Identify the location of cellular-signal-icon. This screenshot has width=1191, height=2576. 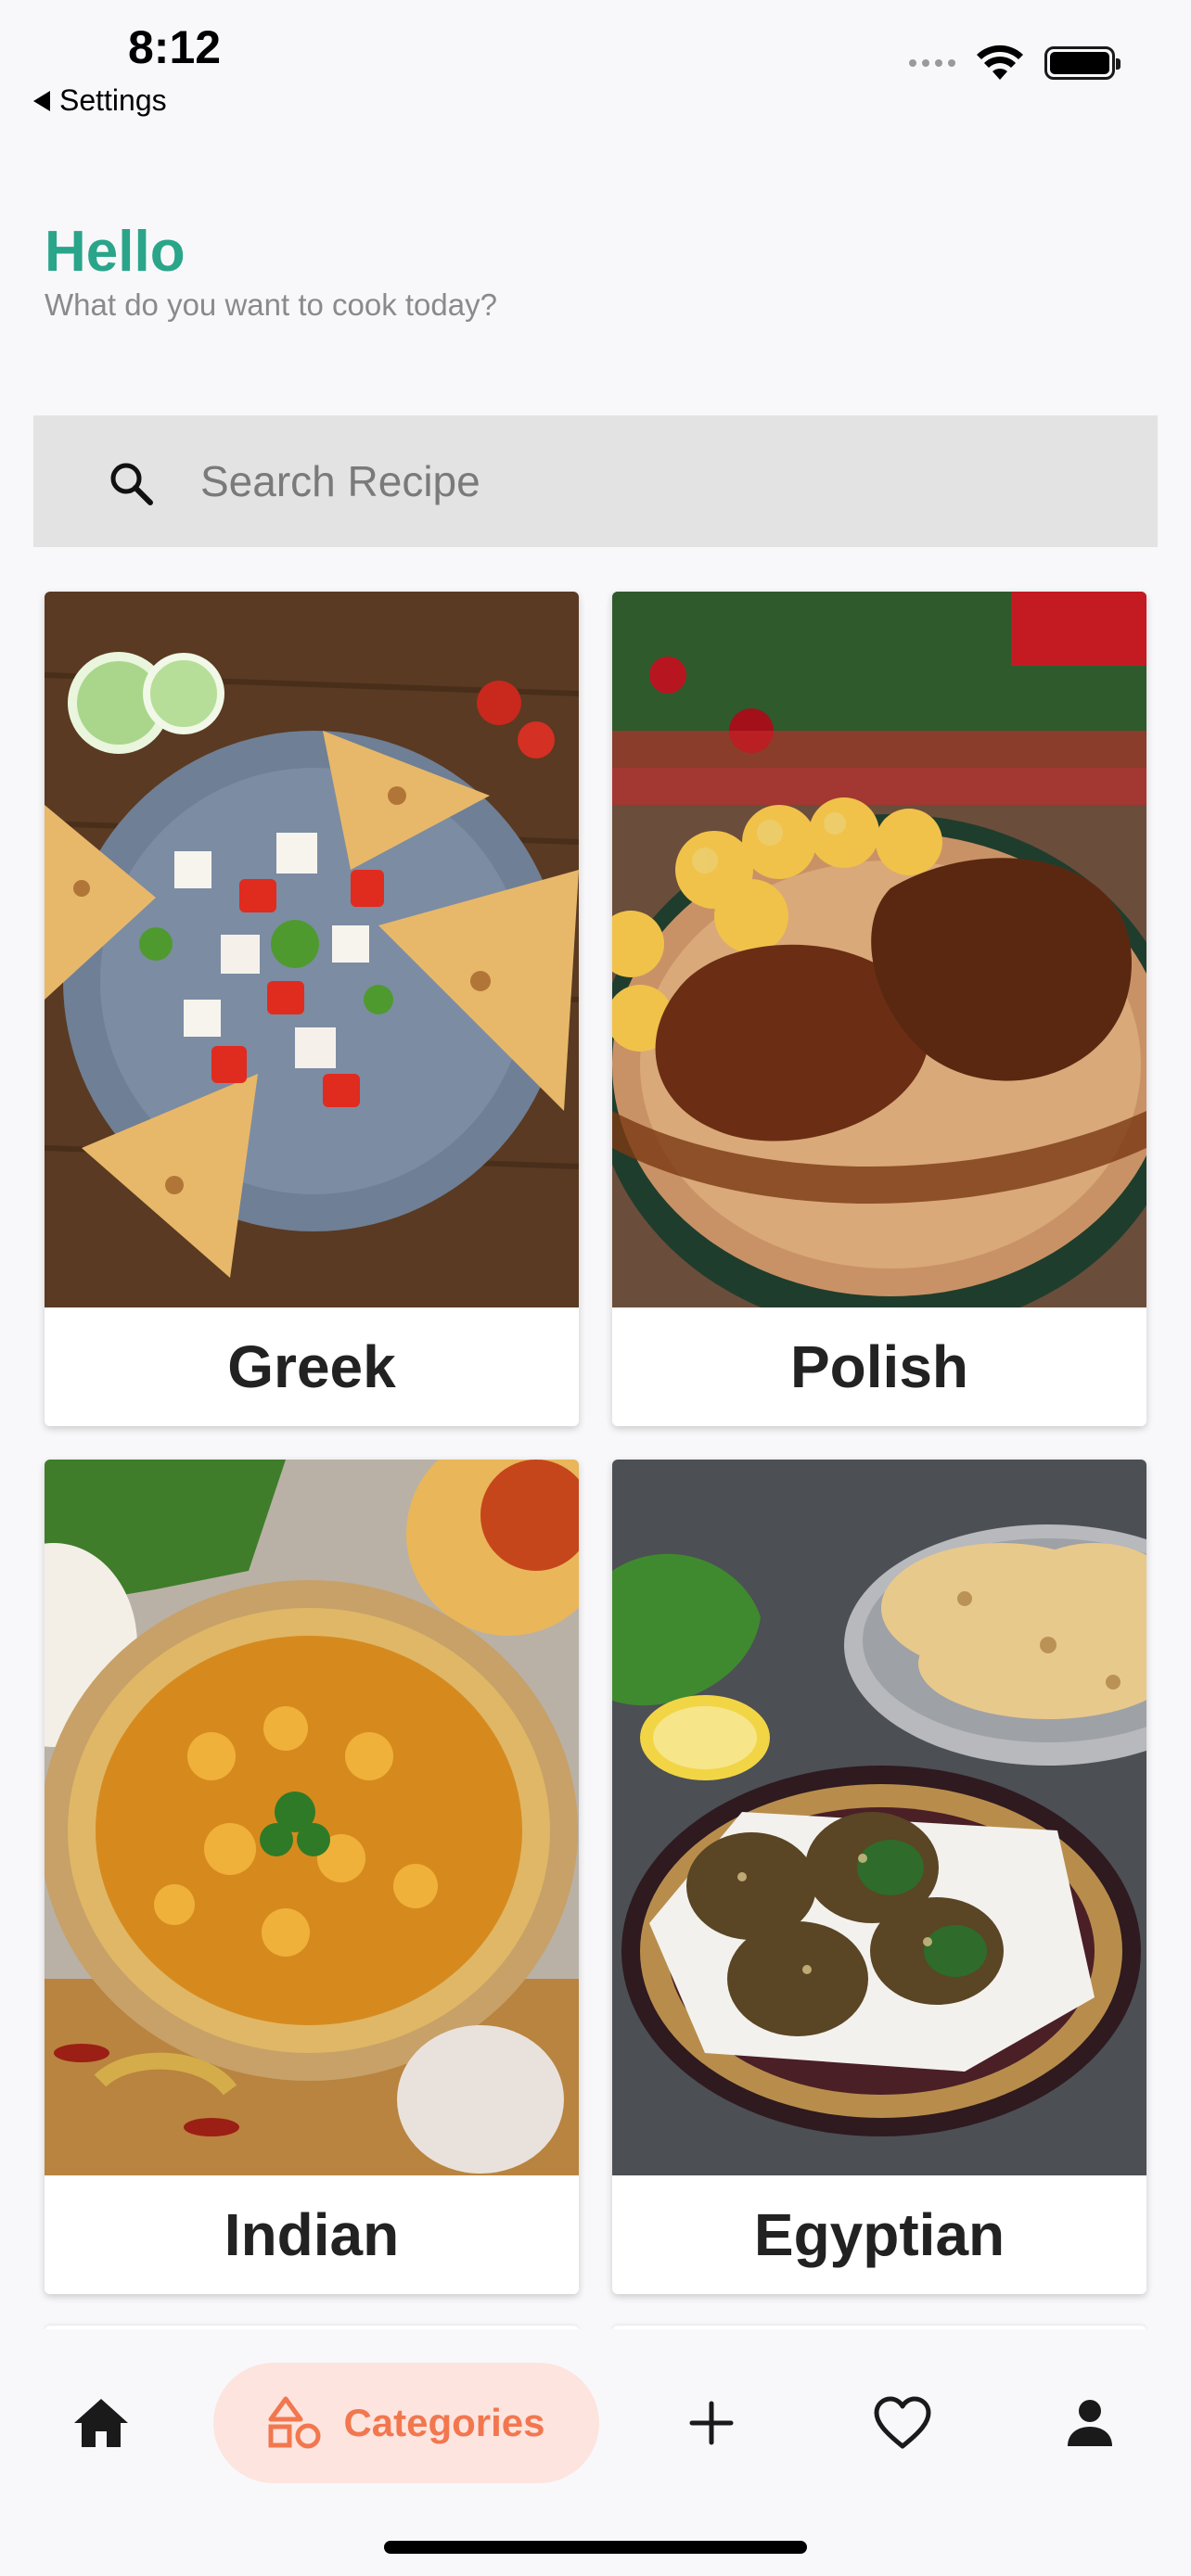
(932, 63).